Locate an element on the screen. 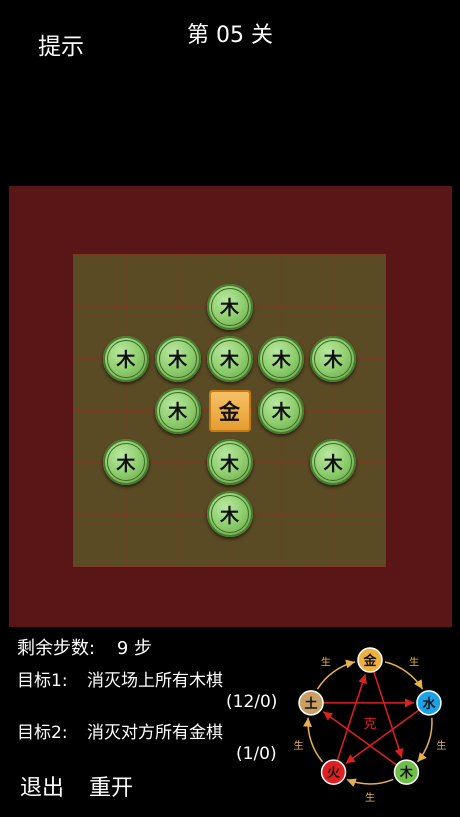 This screenshot has width=460, height=817. goal1-progress: (12/0) is located at coordinates (252, 702).